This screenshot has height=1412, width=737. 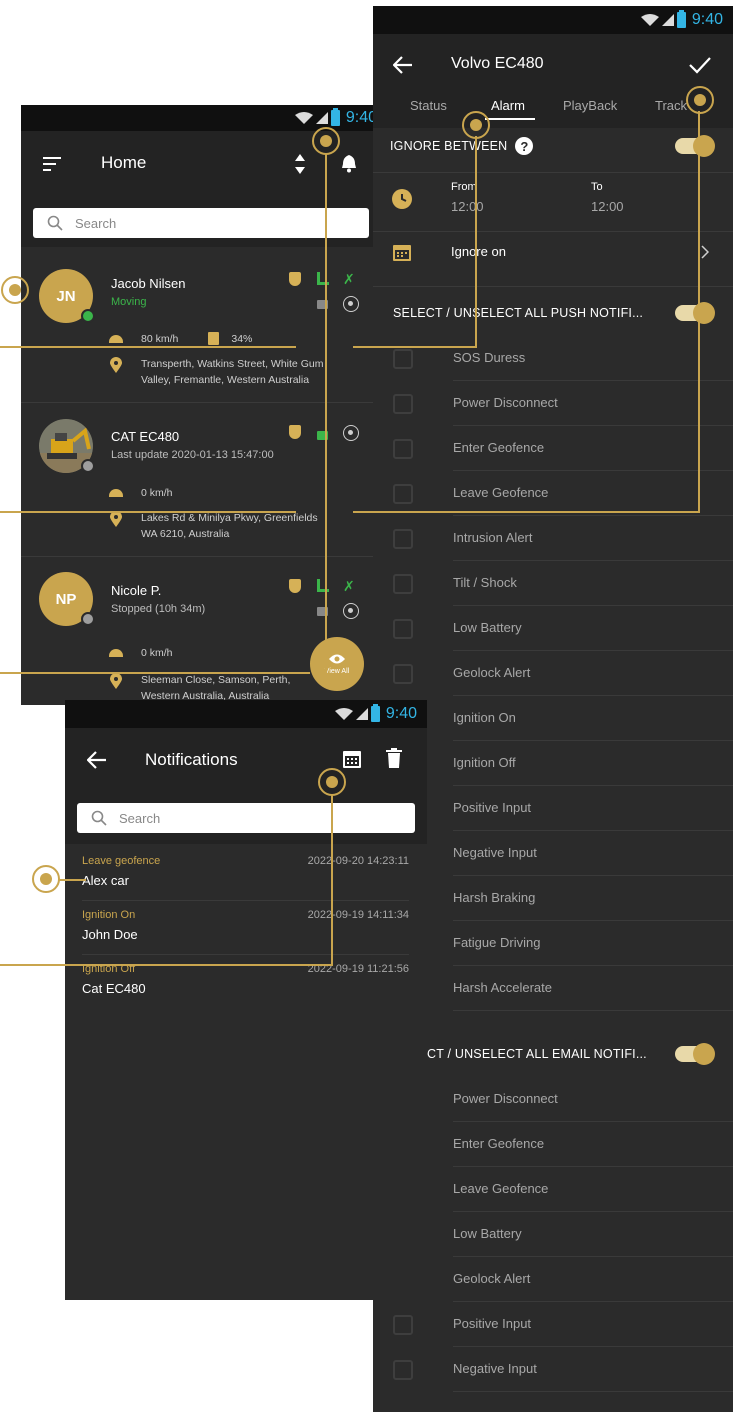 I want to click on bell-icon, so click(x=349, y=163).